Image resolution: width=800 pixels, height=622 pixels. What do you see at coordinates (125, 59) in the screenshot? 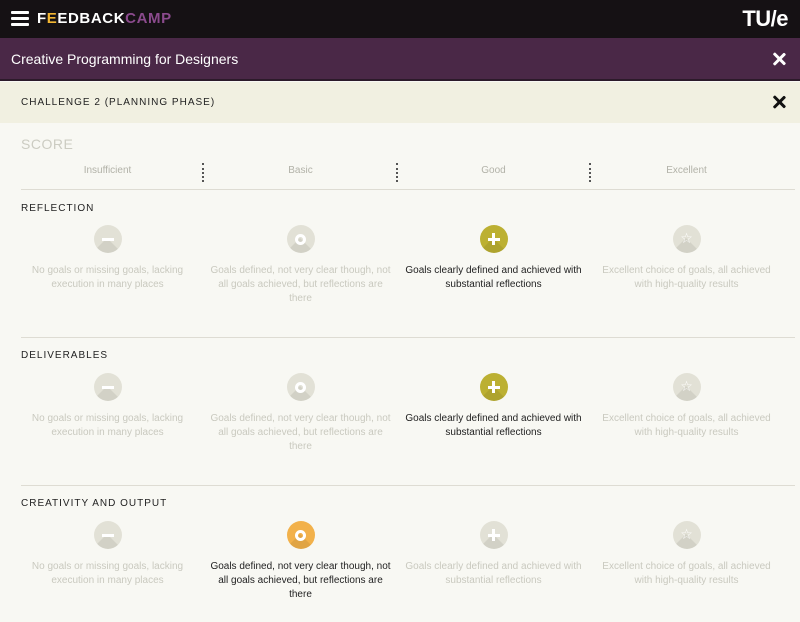
I see `course-title: Creative Programming for Designers` at bounding box center [125, 59].